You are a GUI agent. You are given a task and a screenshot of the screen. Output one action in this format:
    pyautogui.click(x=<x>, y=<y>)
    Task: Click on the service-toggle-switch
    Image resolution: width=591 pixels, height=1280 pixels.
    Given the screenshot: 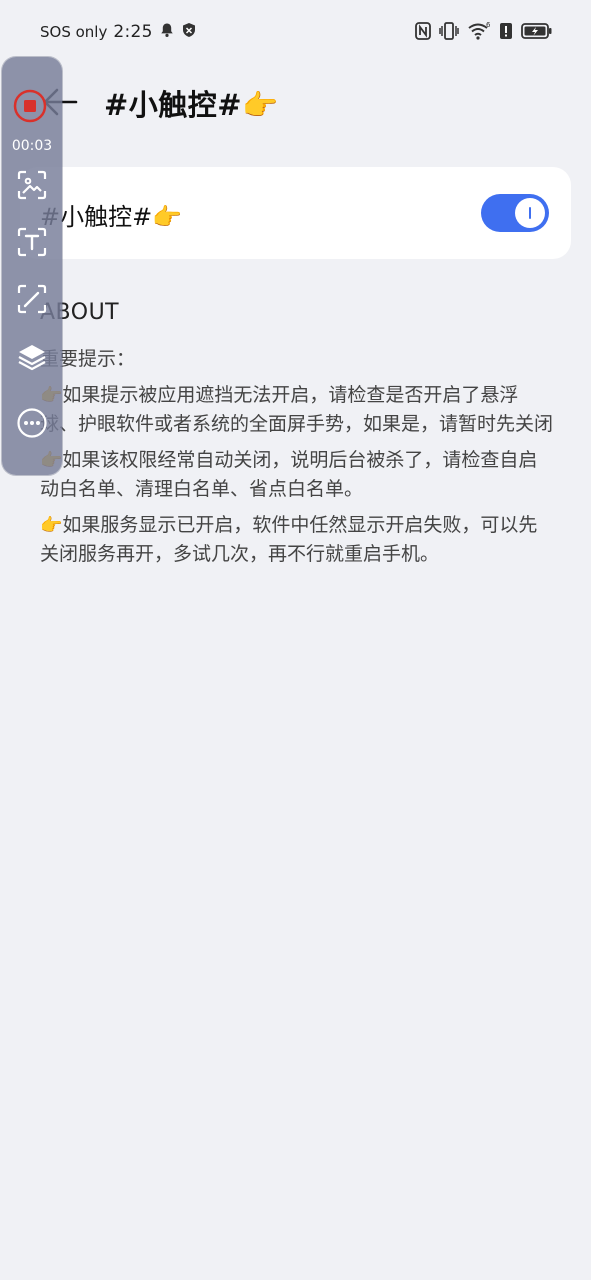 What is the action you would take?
    pyautogui.click(x=515, y=213)
    